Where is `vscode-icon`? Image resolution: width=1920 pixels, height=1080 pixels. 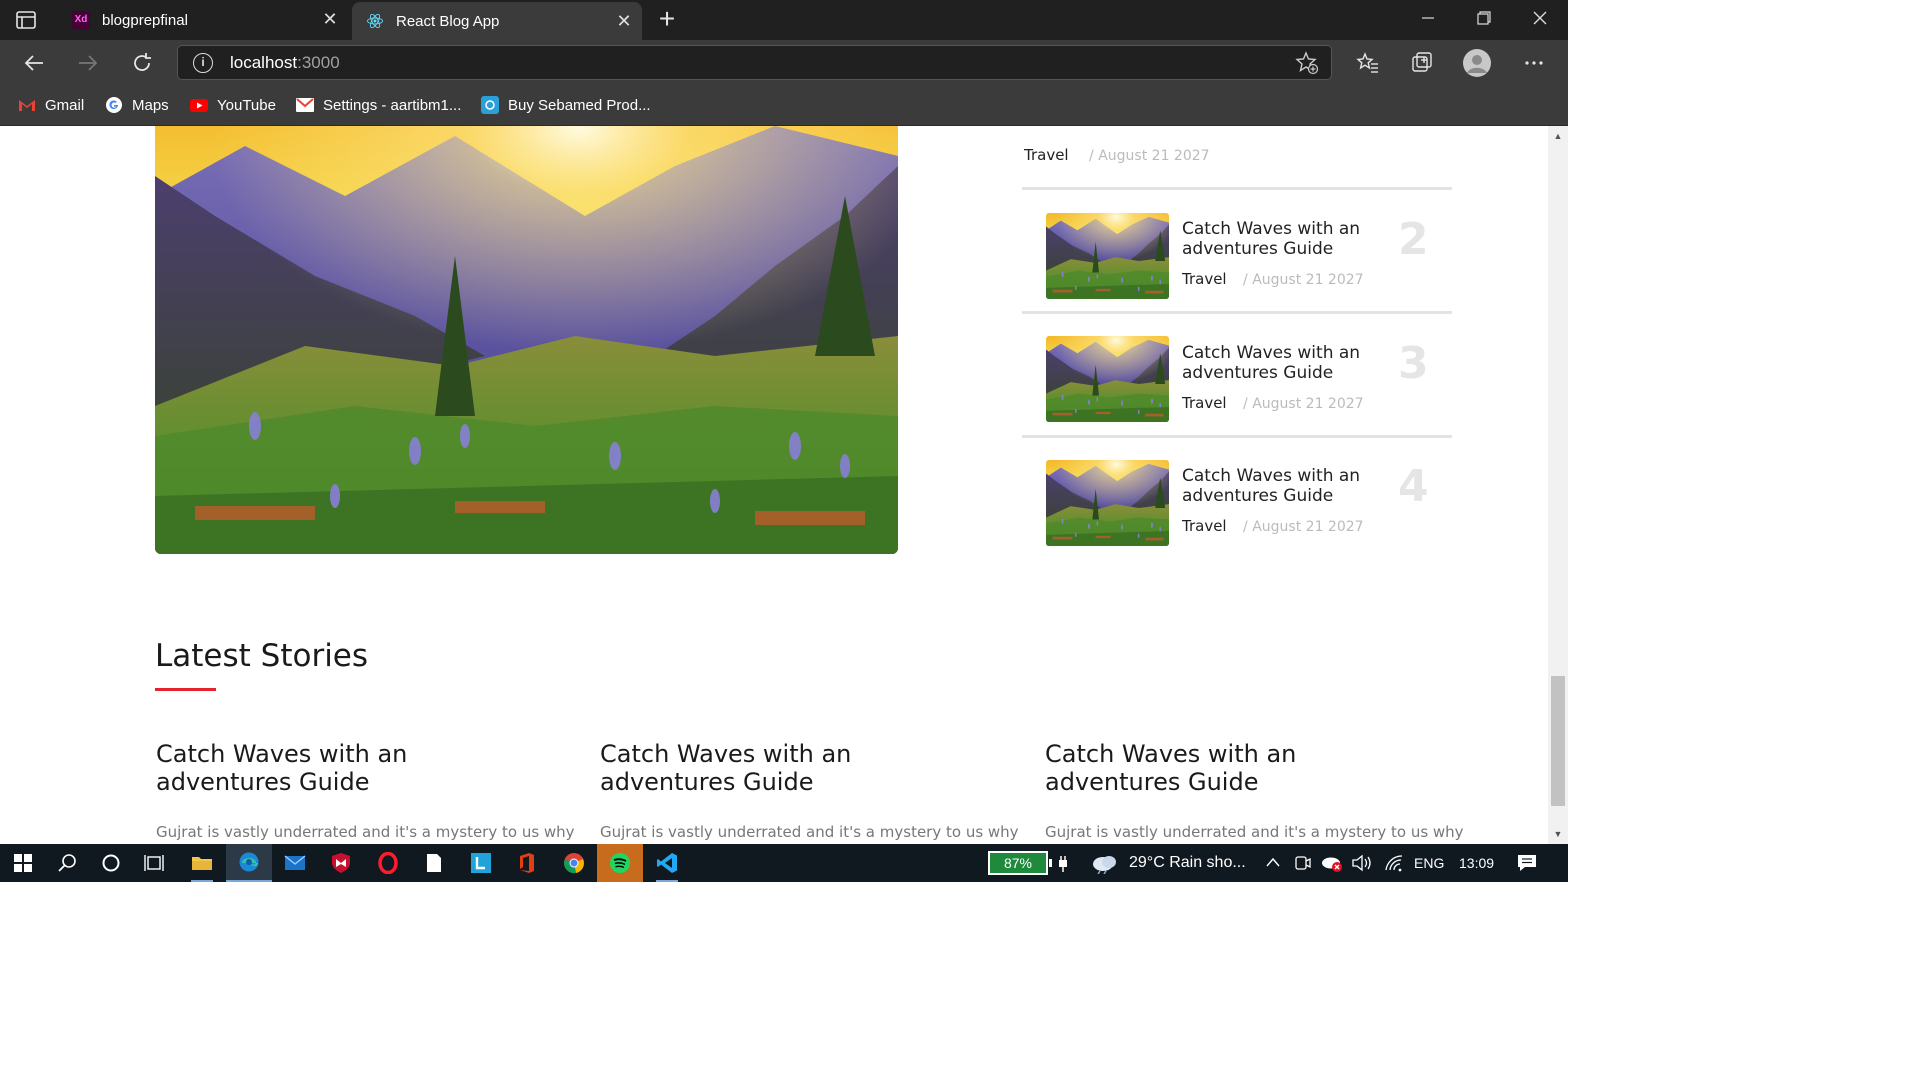 vscode-icon is located at coordinates (667, 863).